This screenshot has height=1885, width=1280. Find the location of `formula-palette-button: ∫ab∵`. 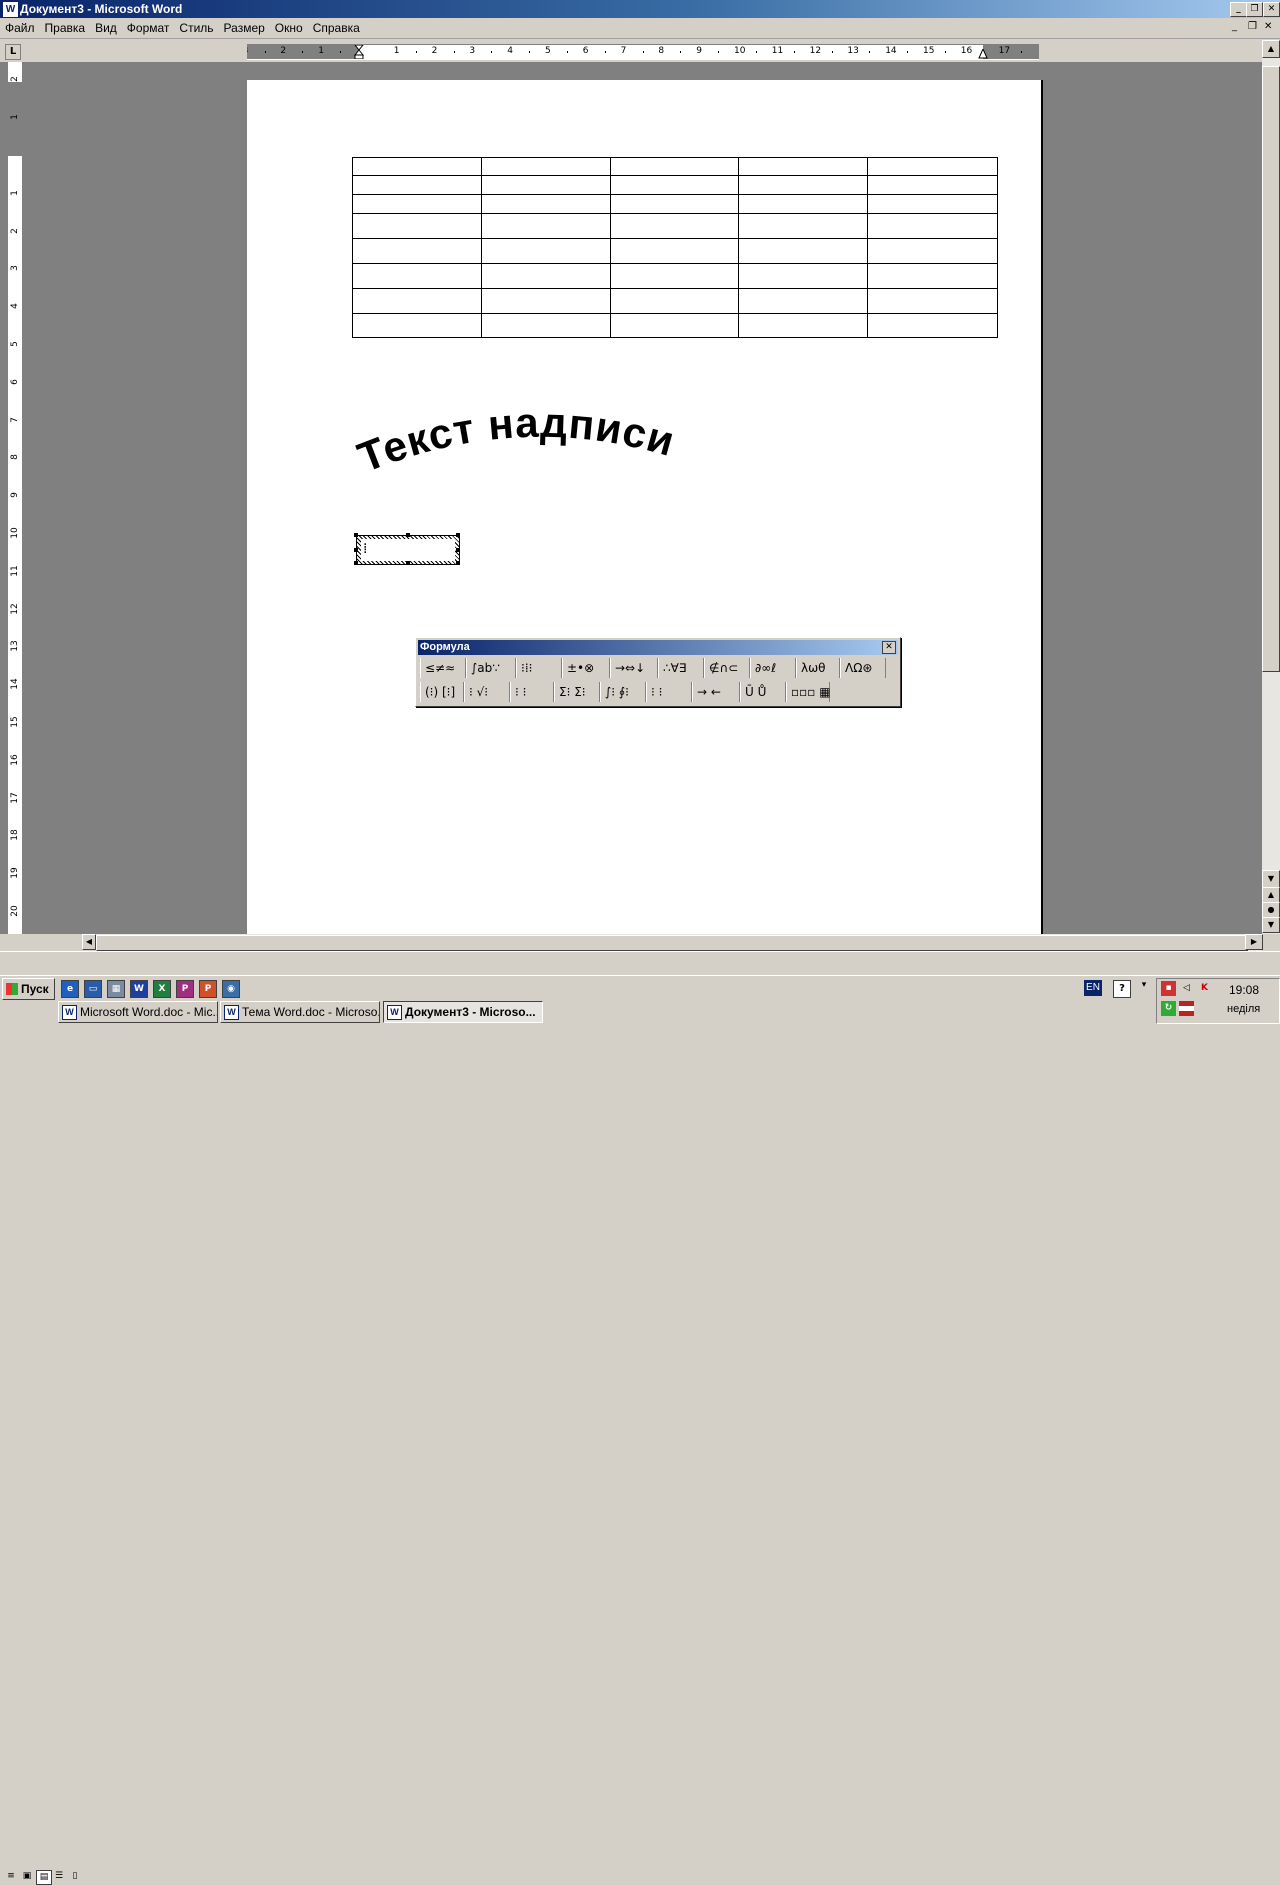

formula-palette-button: ∫ab∵ is located at coordinates (491, 668).